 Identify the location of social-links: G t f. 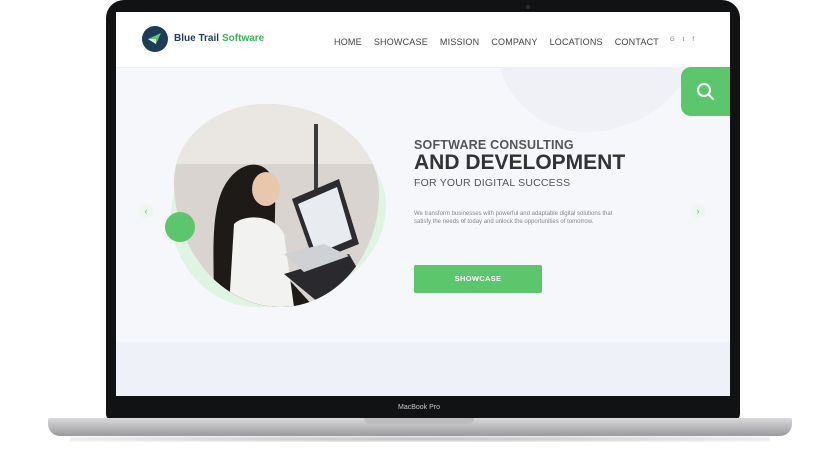
(682, 40).